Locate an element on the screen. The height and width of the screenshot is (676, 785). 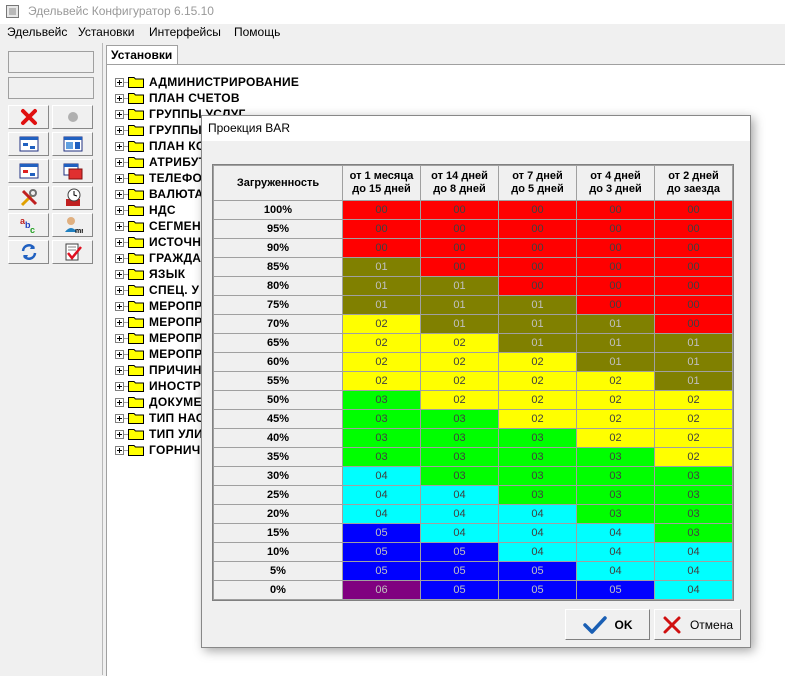
record-button is located at coordinates (72, 117).